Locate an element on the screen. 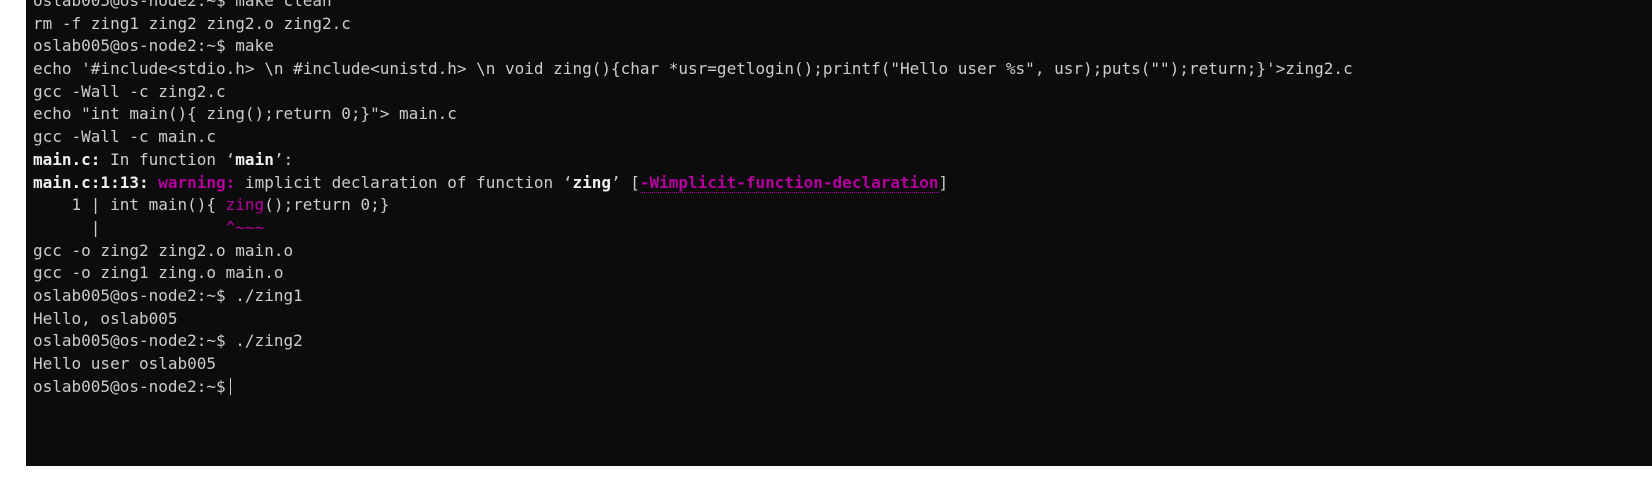  command-text: make clean is located at coordinates (278, 5).